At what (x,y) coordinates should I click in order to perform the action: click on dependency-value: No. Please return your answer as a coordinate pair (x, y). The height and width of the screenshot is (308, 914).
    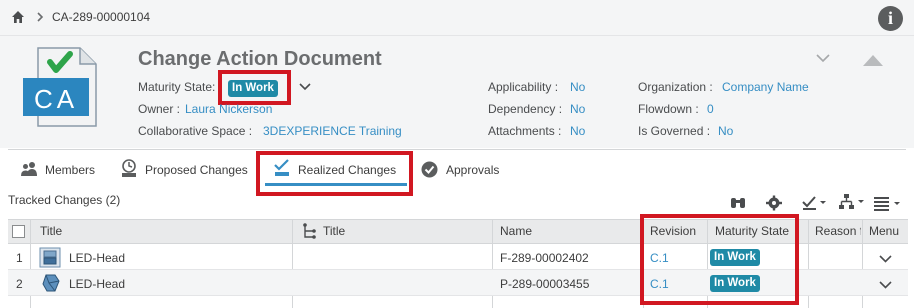
    Looking at the image, I should click on (577, 109).